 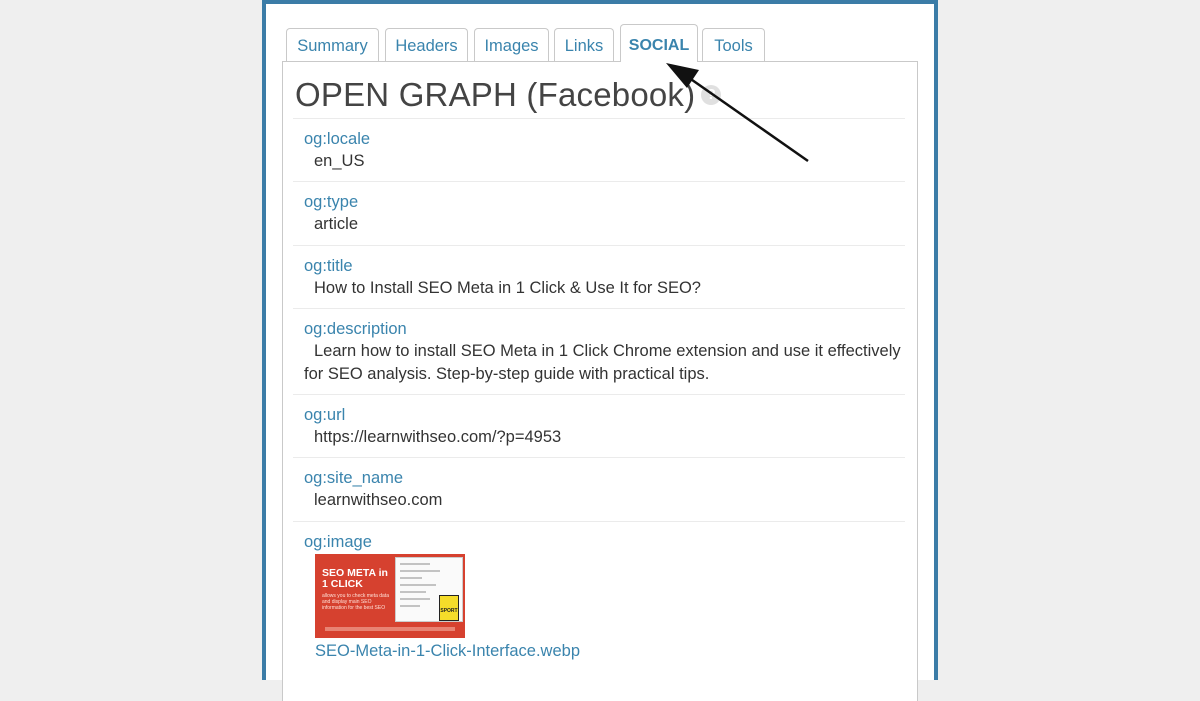 I want to click on og-row-type: og:type article, so click(x=599, y=213).